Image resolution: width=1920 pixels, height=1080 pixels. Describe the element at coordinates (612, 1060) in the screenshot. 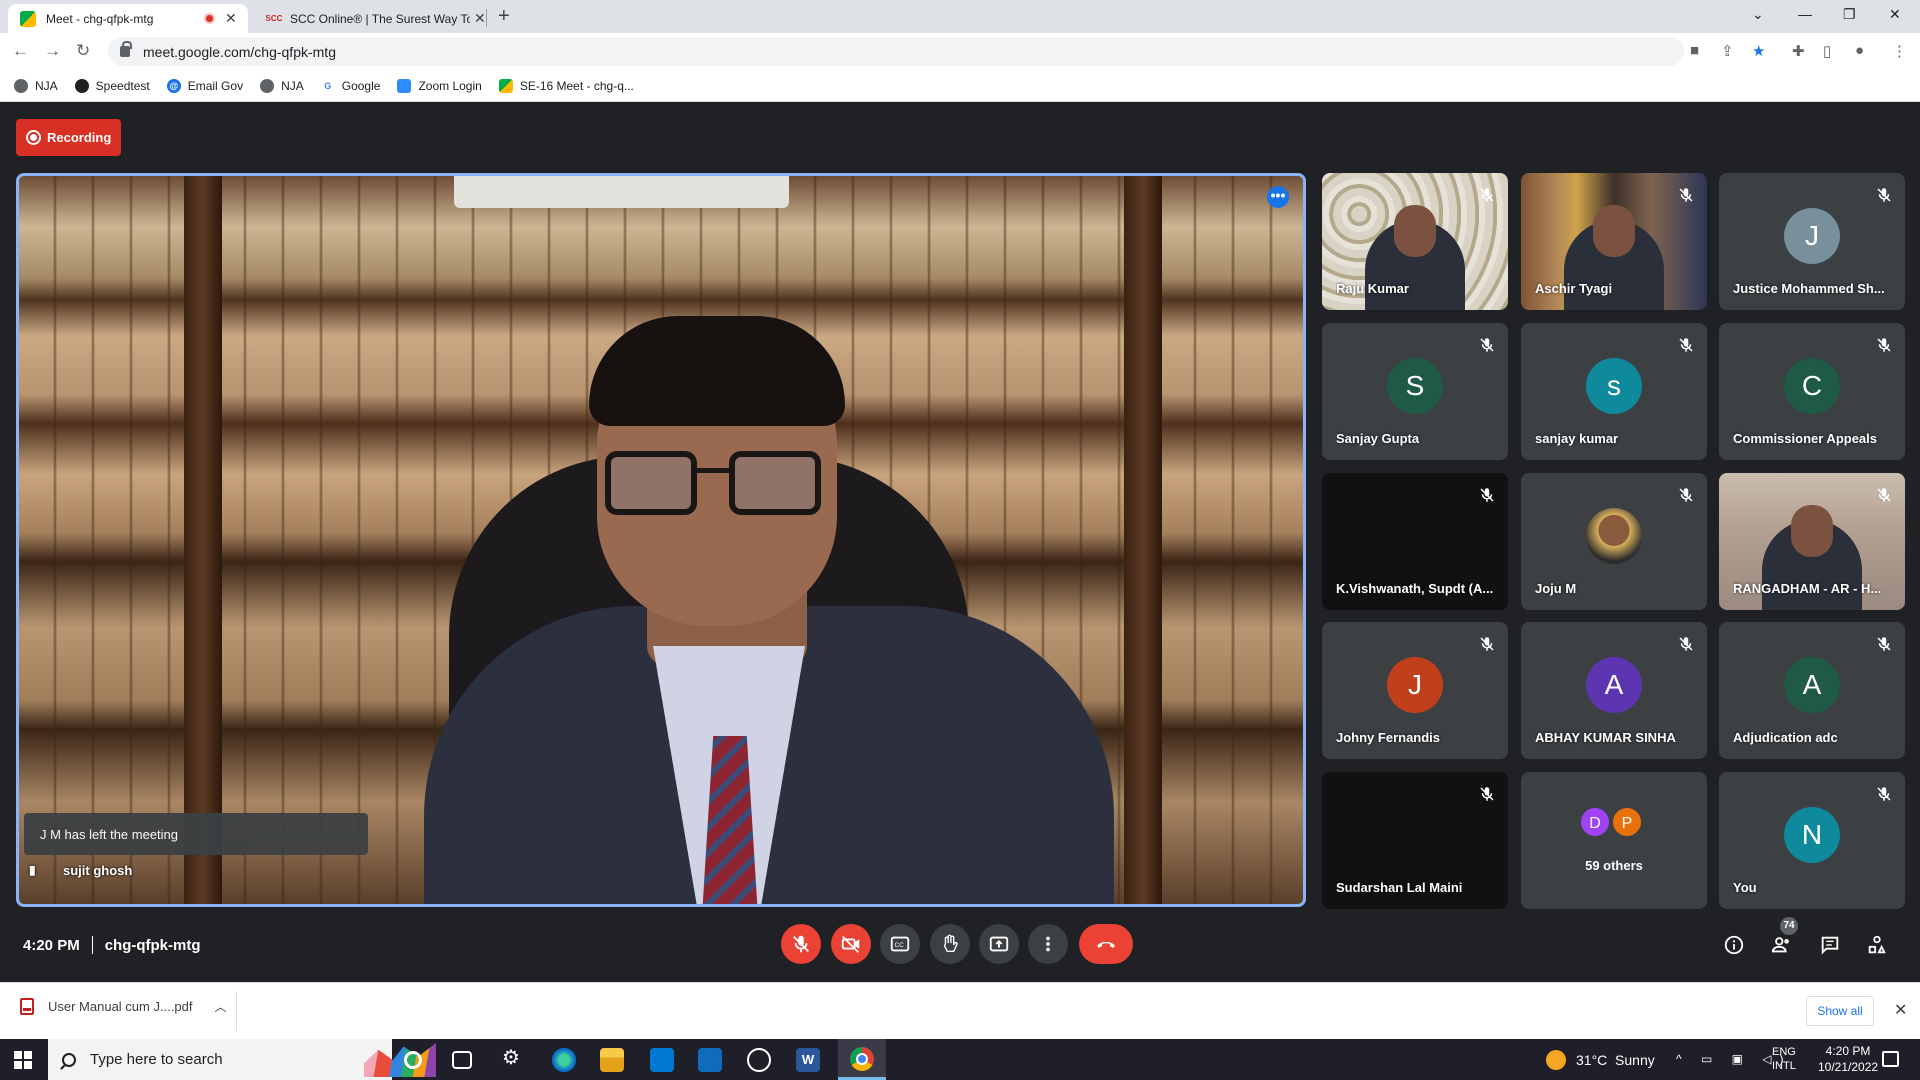

I see `file-explorer-icon` at that location.